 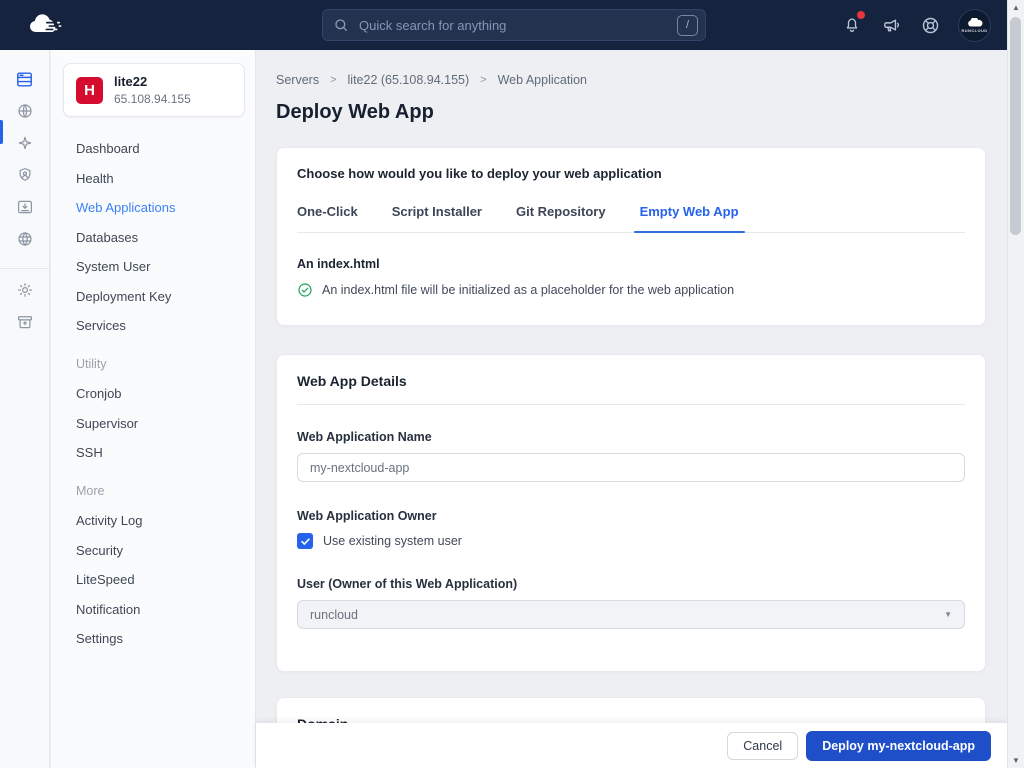 I want to click on hetzner-provider-icon: H, so click(x=89, y=90).